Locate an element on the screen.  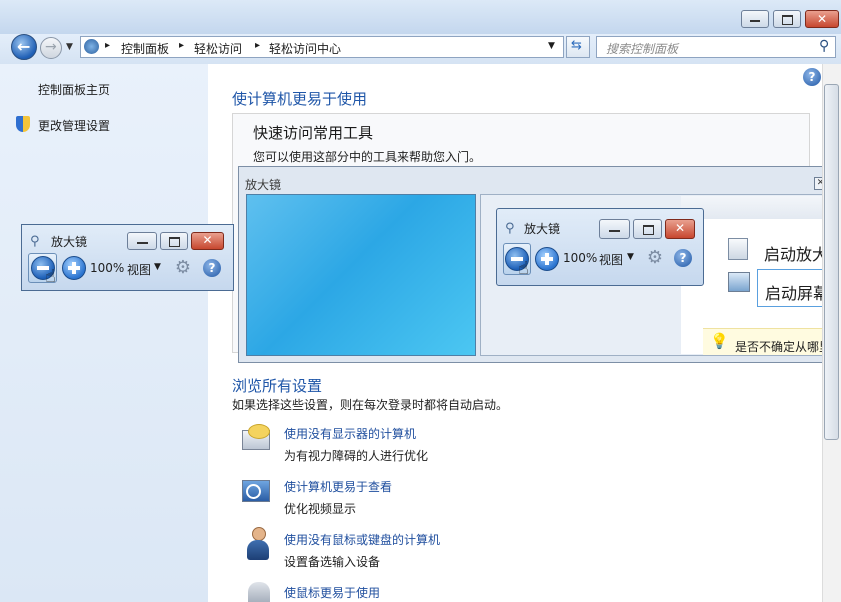
magnifier-title: 放大镜 is located at coordinates (69, 242).